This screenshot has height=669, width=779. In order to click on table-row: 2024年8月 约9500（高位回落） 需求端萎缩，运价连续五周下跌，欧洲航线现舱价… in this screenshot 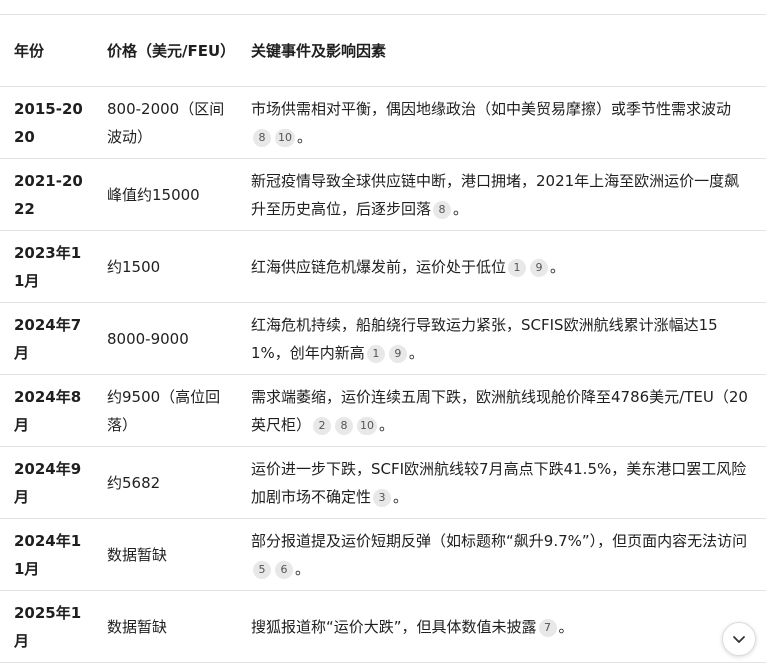, I will do `click(383, 411)`.